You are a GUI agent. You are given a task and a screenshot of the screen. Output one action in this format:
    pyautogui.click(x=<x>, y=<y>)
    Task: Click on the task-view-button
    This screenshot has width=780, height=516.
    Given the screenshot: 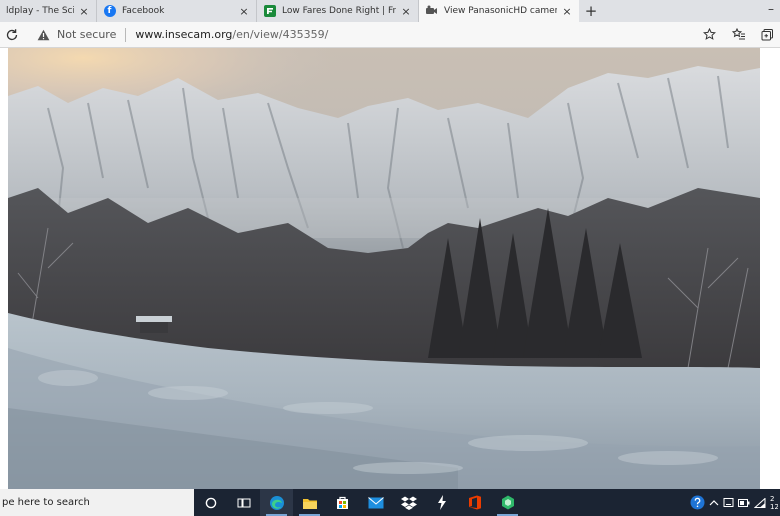 What is the action you would take?
    pyautogui.click(x=243, y=502)
    